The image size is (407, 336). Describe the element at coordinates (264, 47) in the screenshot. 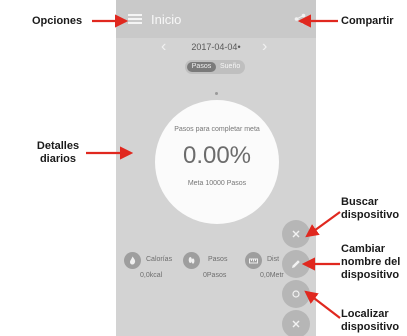

I see `next-day-chevron-icon: ›` at that location.